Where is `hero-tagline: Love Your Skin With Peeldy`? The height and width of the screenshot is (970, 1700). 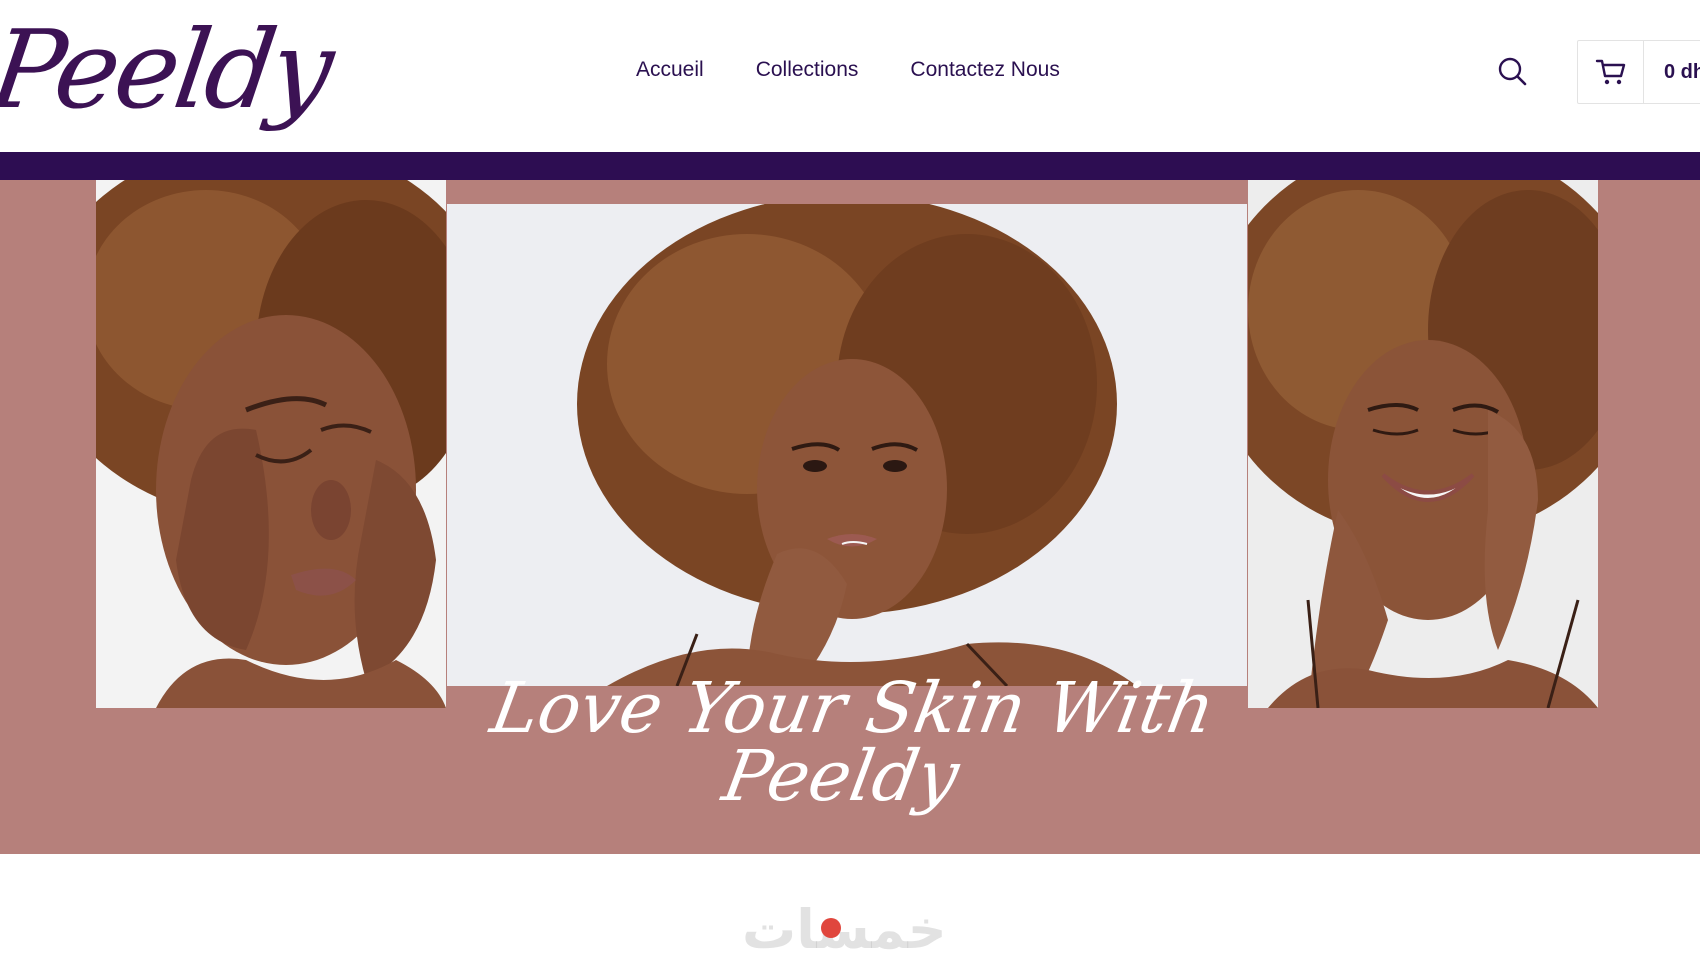 hero-tagline: Love Your Skin With Peeldy is located at coordinates (847, 742).